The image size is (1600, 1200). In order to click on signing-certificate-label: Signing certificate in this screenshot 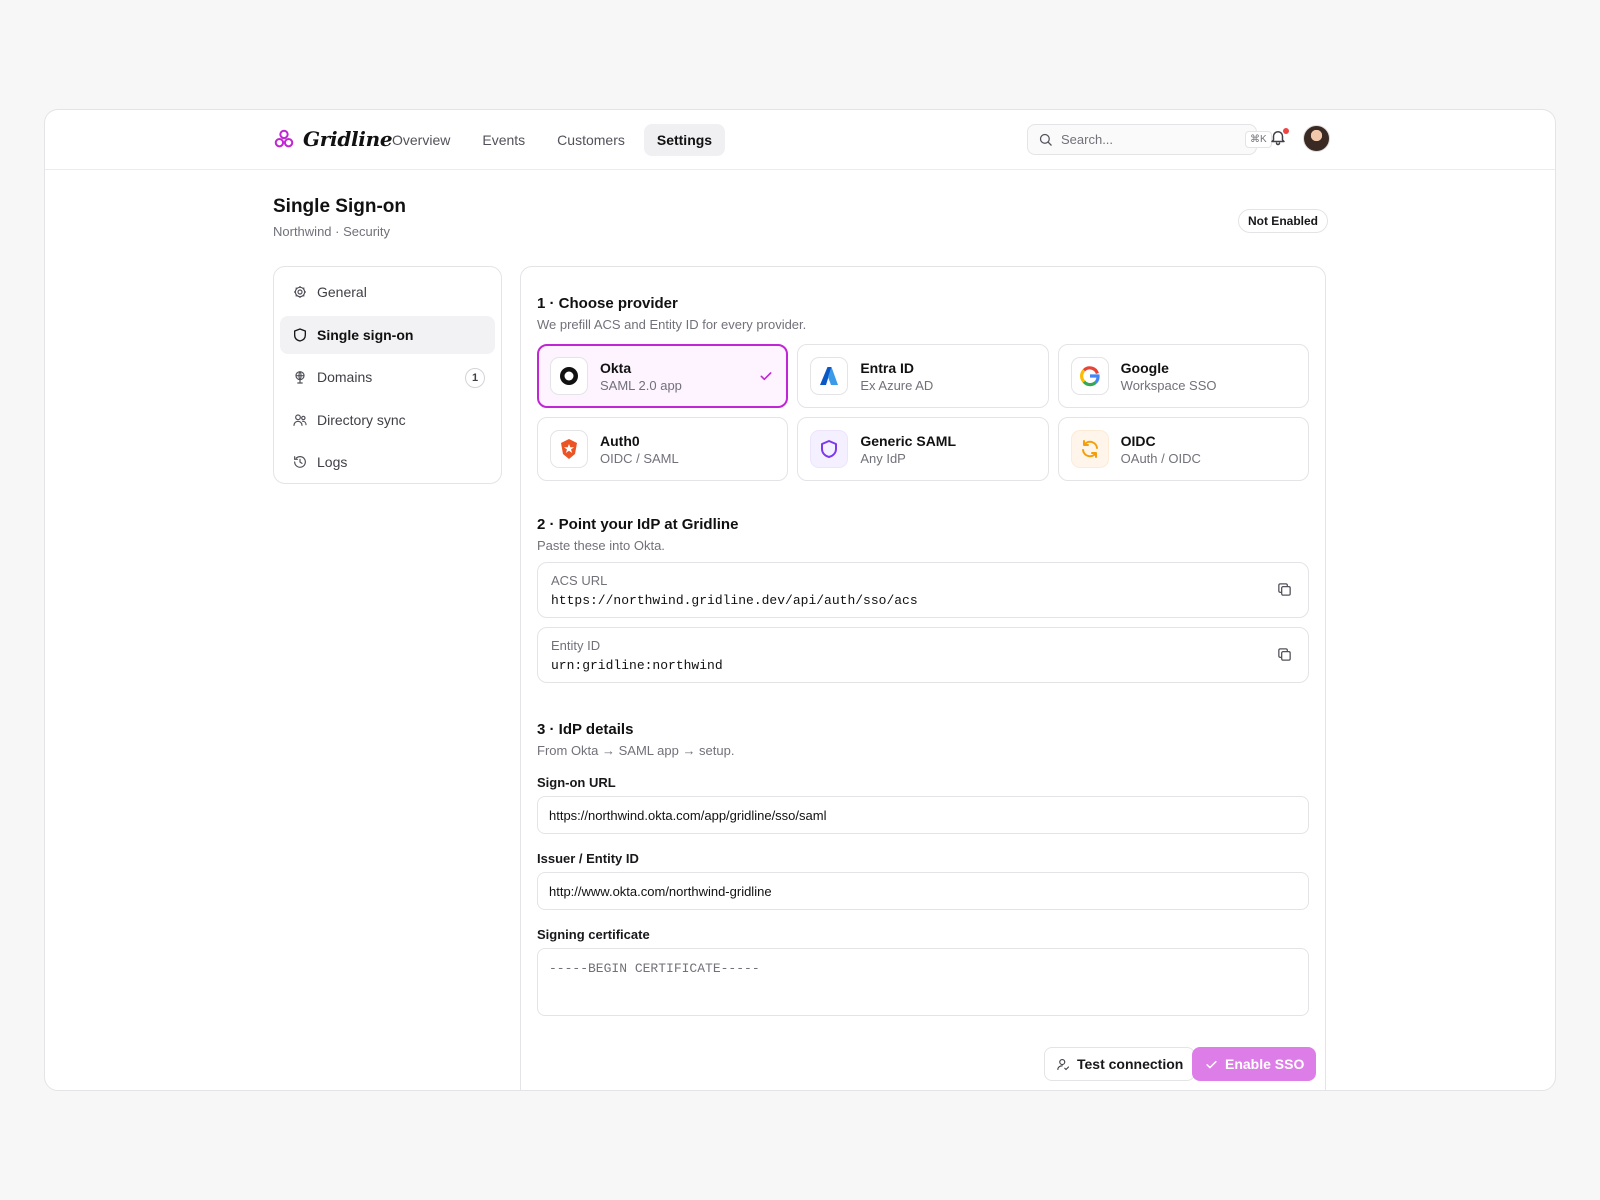, I will do `click(593, 934)`.